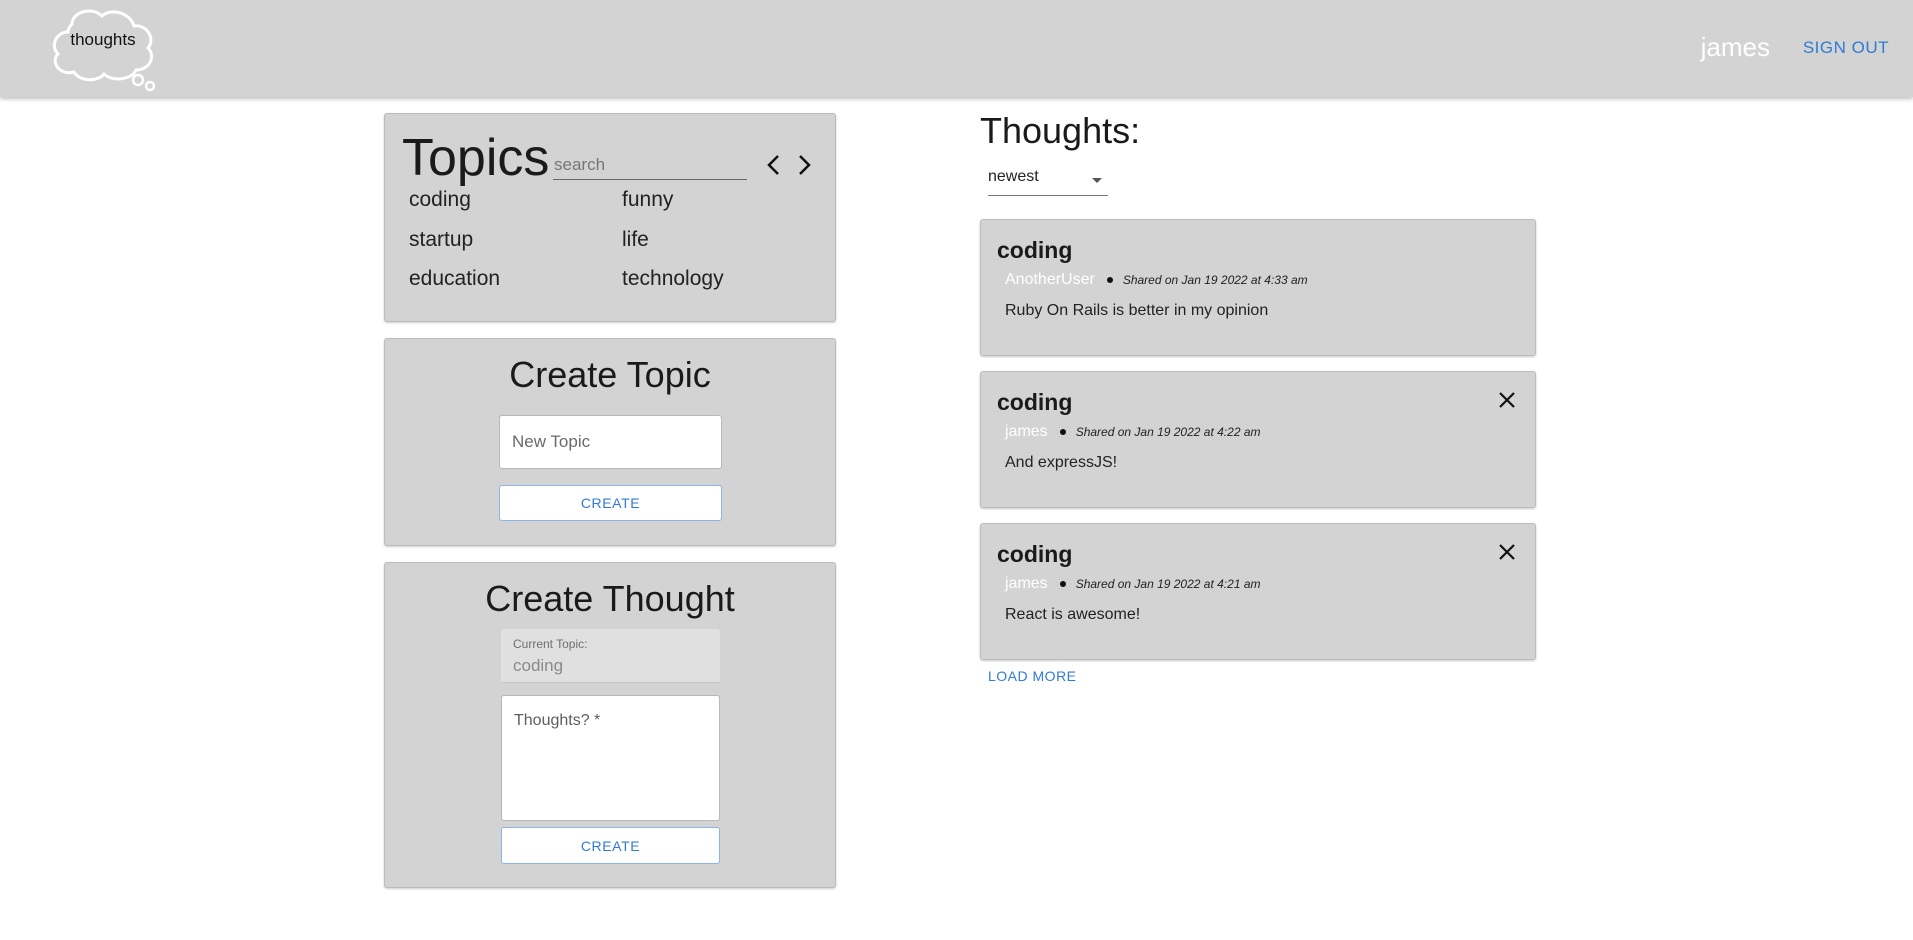  I want to click on feed-title: Thoughts:, so click(1060, 130).